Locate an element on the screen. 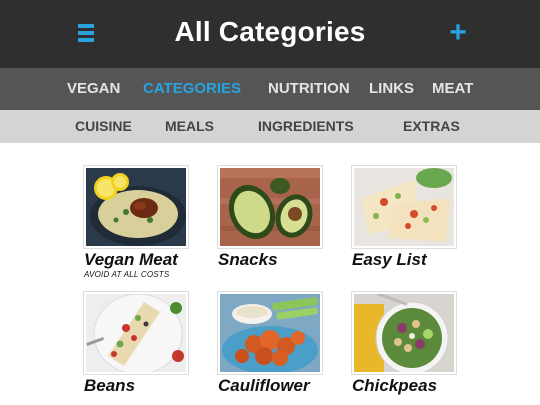 The image size is (540, 405). category-card-easy-list: Easy List is located at coordinates (408, 219).